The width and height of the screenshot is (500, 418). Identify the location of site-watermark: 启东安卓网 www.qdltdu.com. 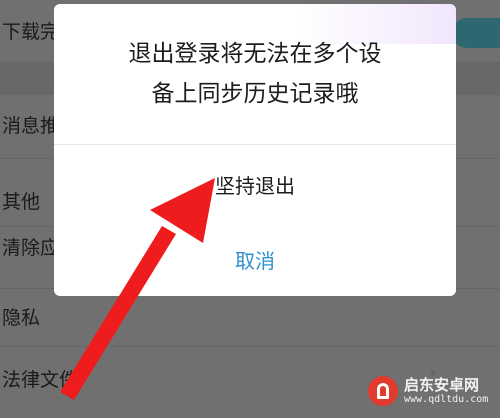
(428, 392).